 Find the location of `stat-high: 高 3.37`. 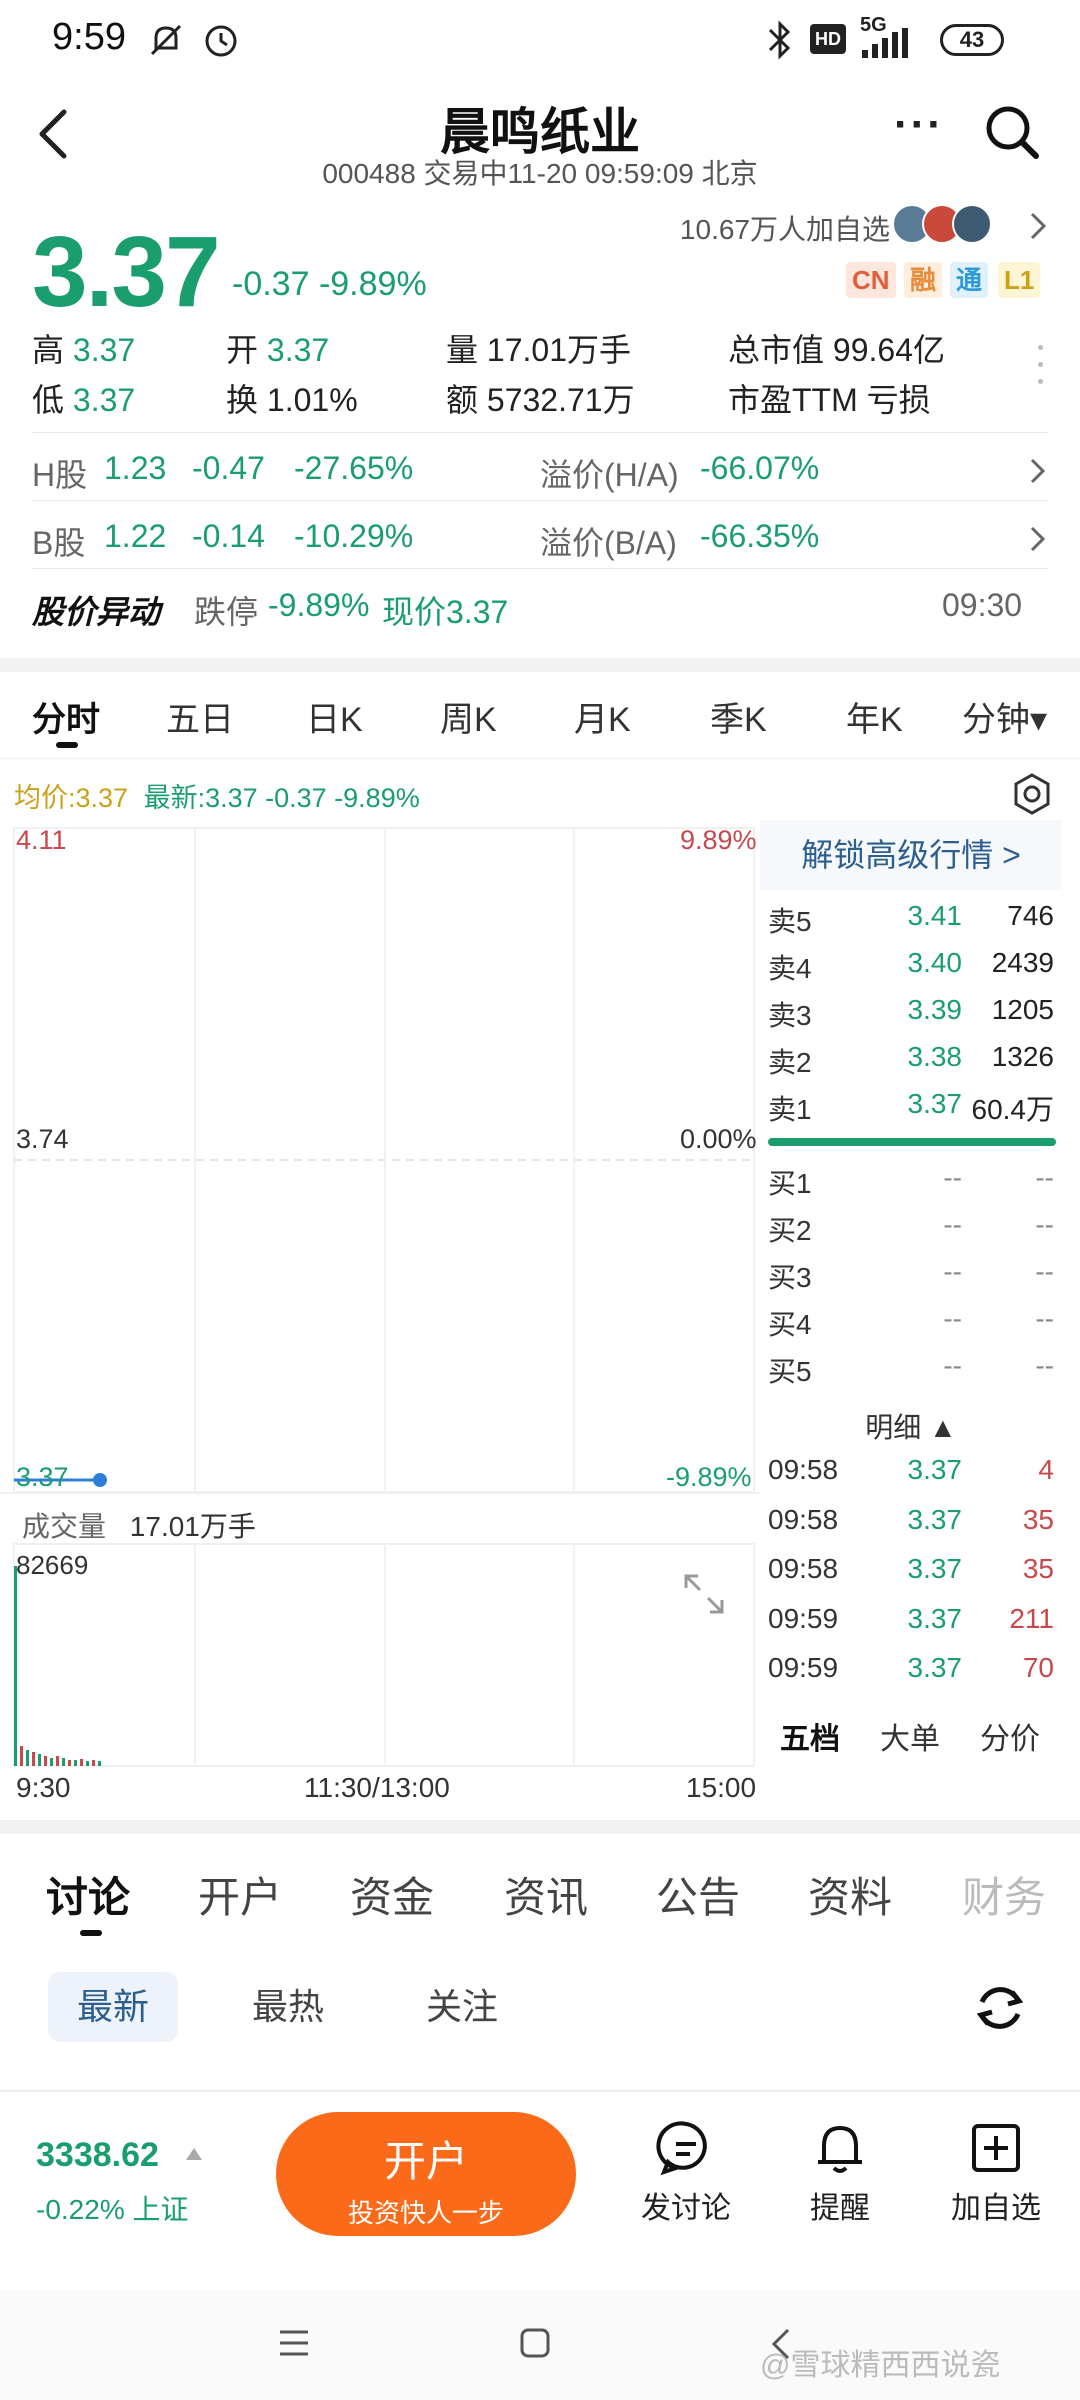

stat-high: 高 3.37 is located at coordinates (84, 350).